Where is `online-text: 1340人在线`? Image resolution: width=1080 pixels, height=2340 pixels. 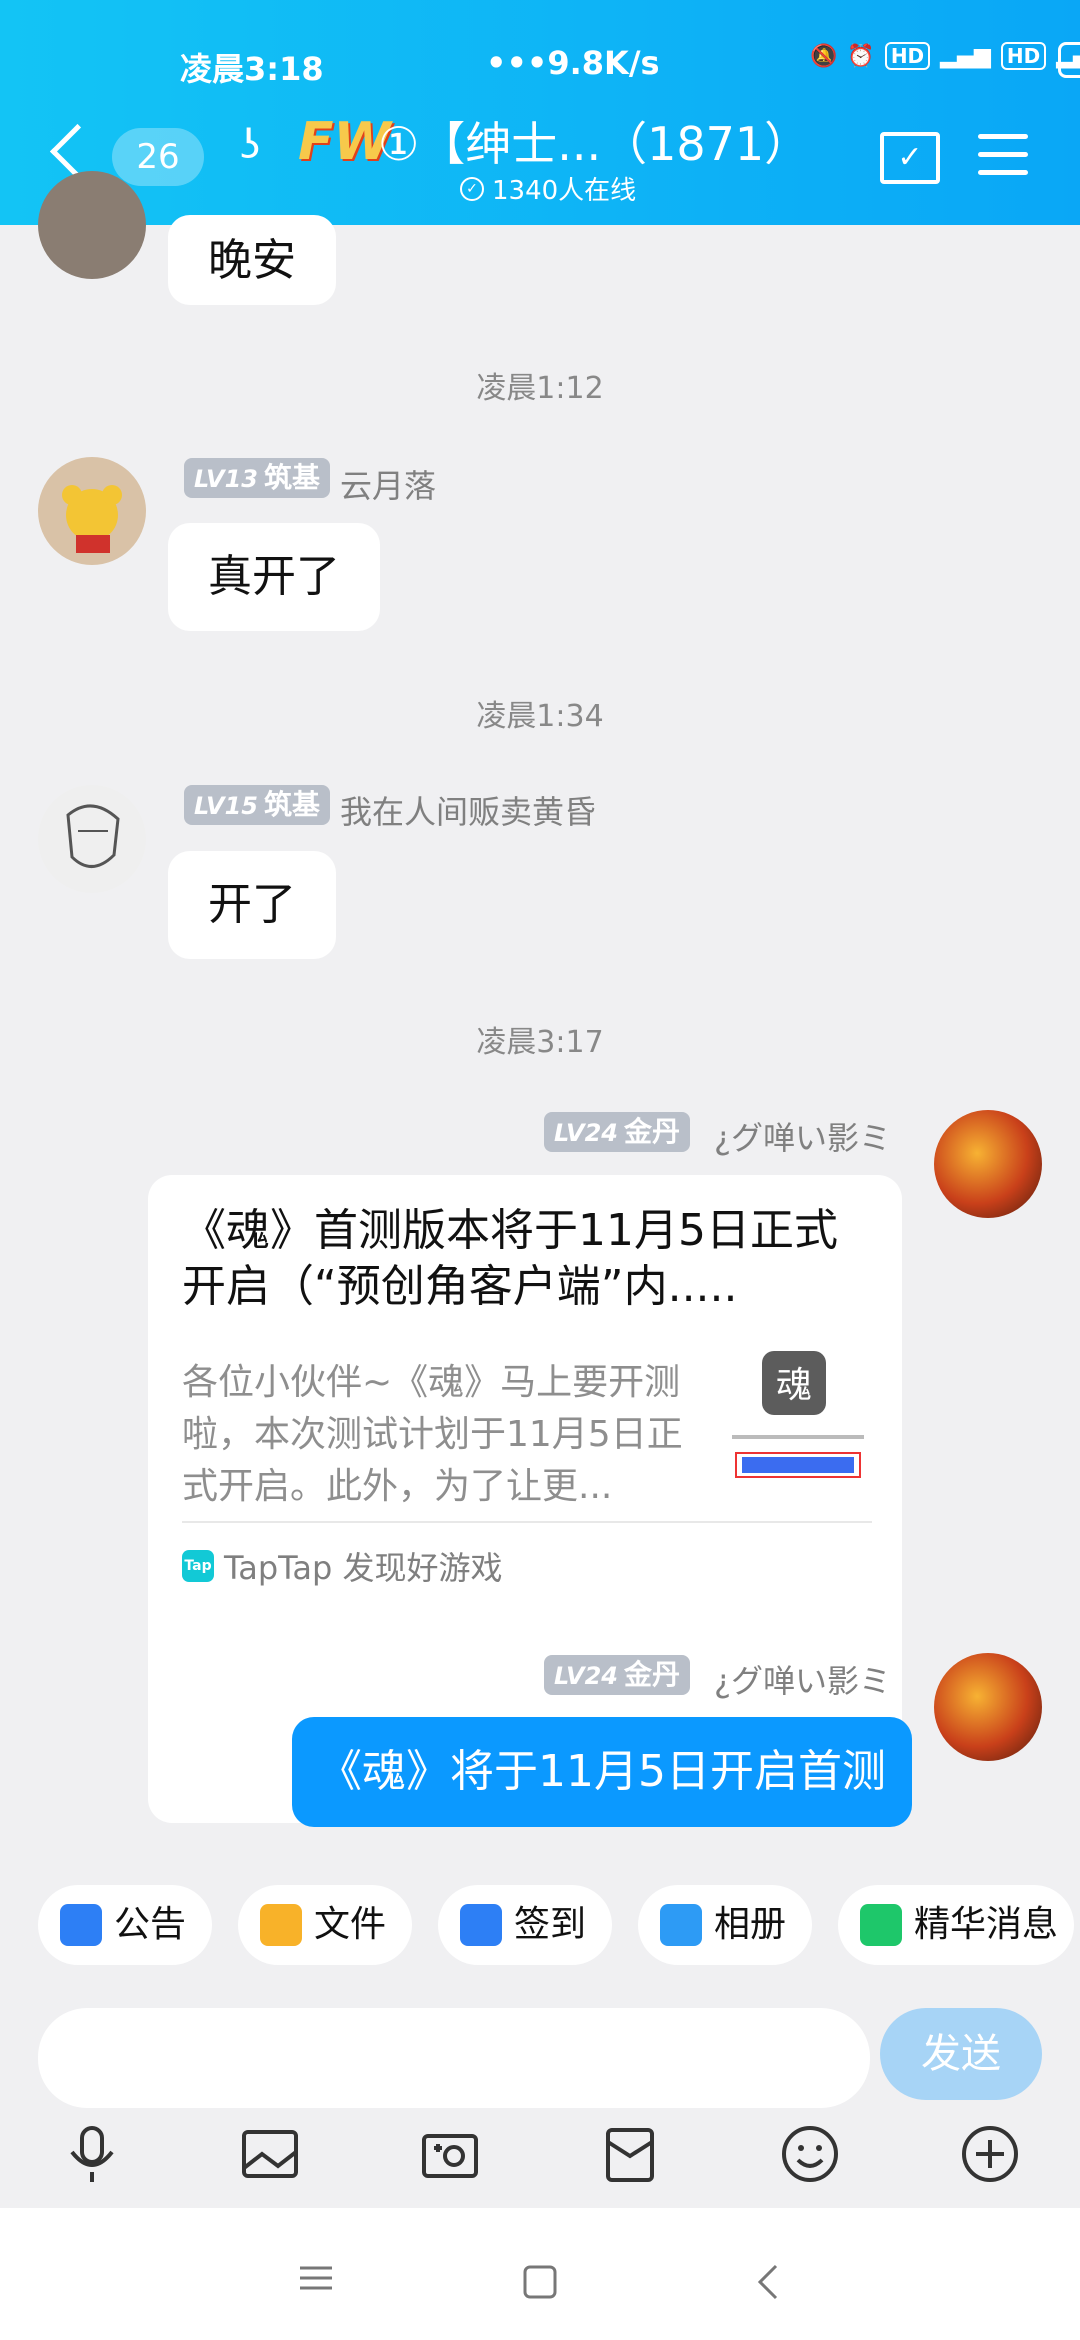
online-text: 1340人在线 is located at coordinates (564, 191).